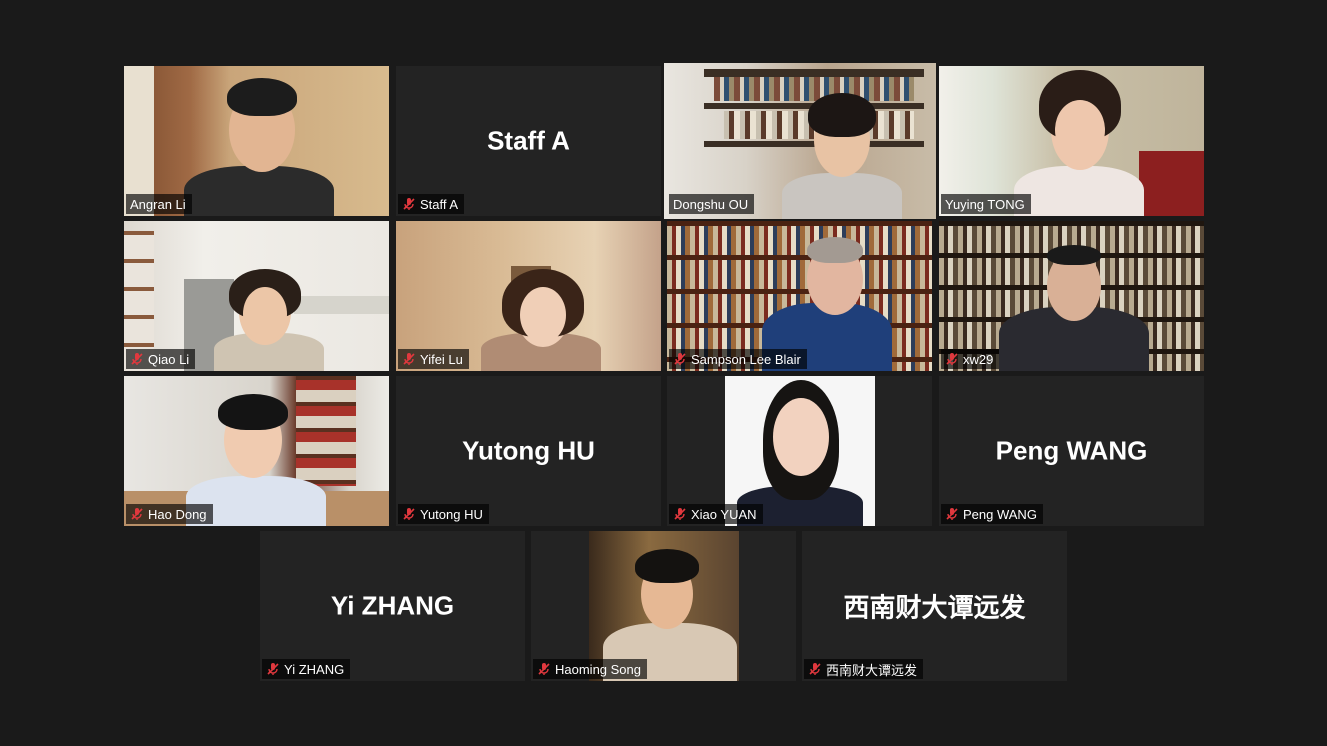 The width and height of the screenshot is (1327, 746). I want to click on name-tag: Sampson Lee Blair, so click(738, 359).